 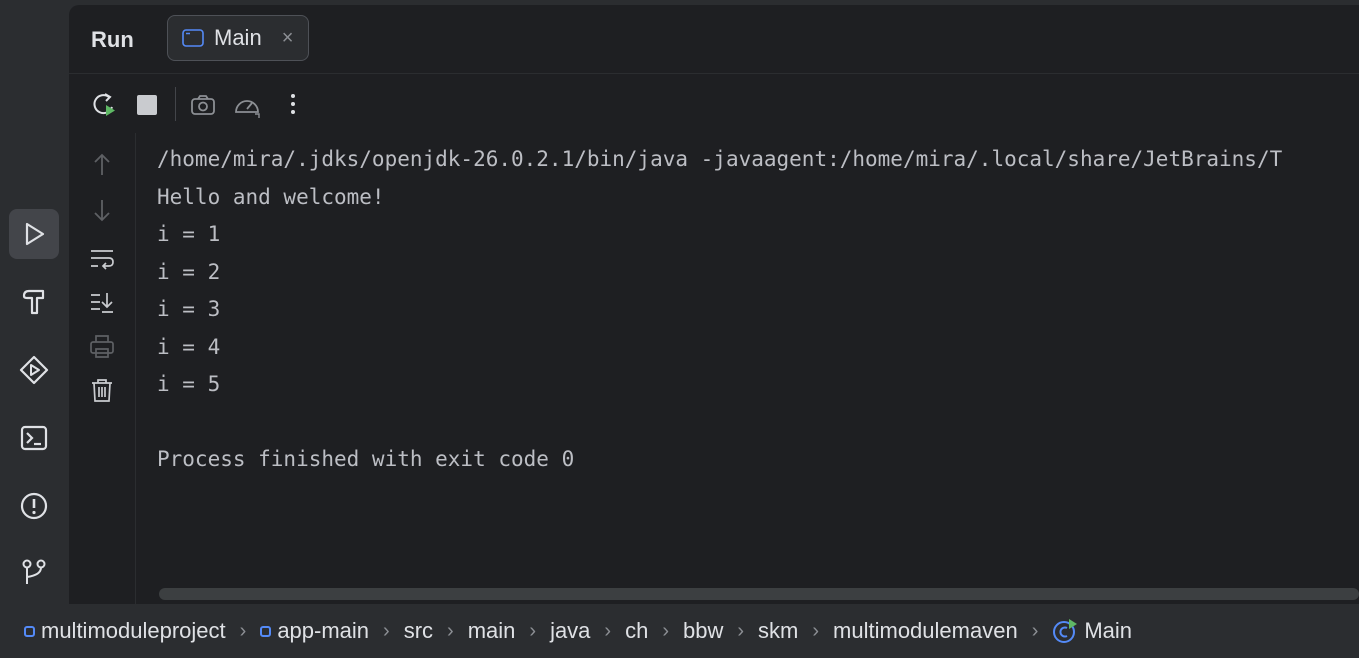 I want to click on breadcrumb-item: Main, so click(x=1092, y=631).